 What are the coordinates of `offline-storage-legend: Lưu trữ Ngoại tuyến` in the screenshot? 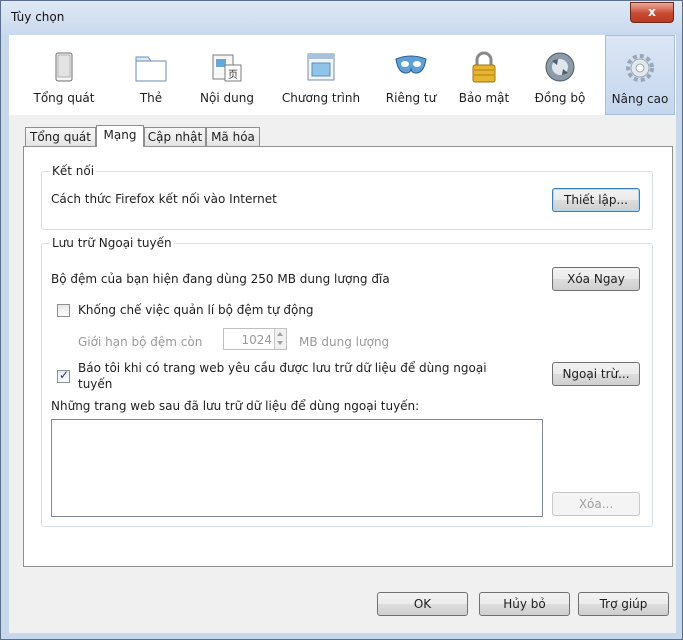 It's located at (112, 243).